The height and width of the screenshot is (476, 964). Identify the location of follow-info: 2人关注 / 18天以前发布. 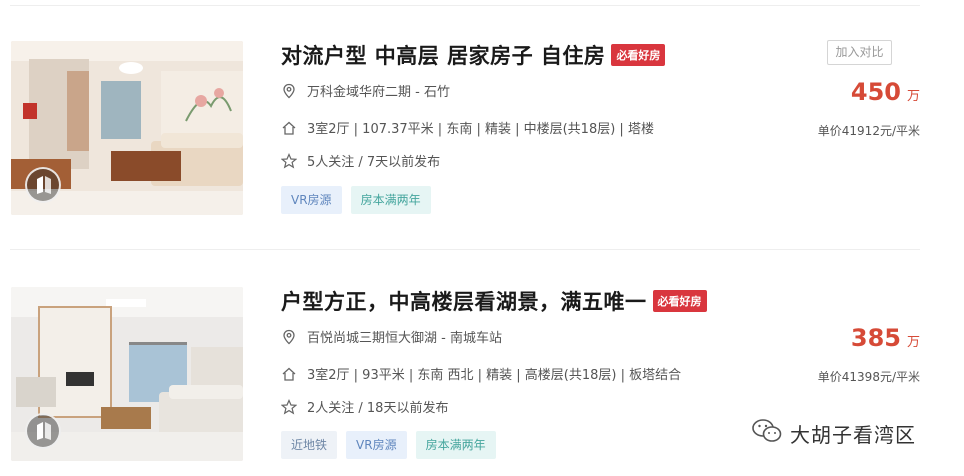
(378, 408).